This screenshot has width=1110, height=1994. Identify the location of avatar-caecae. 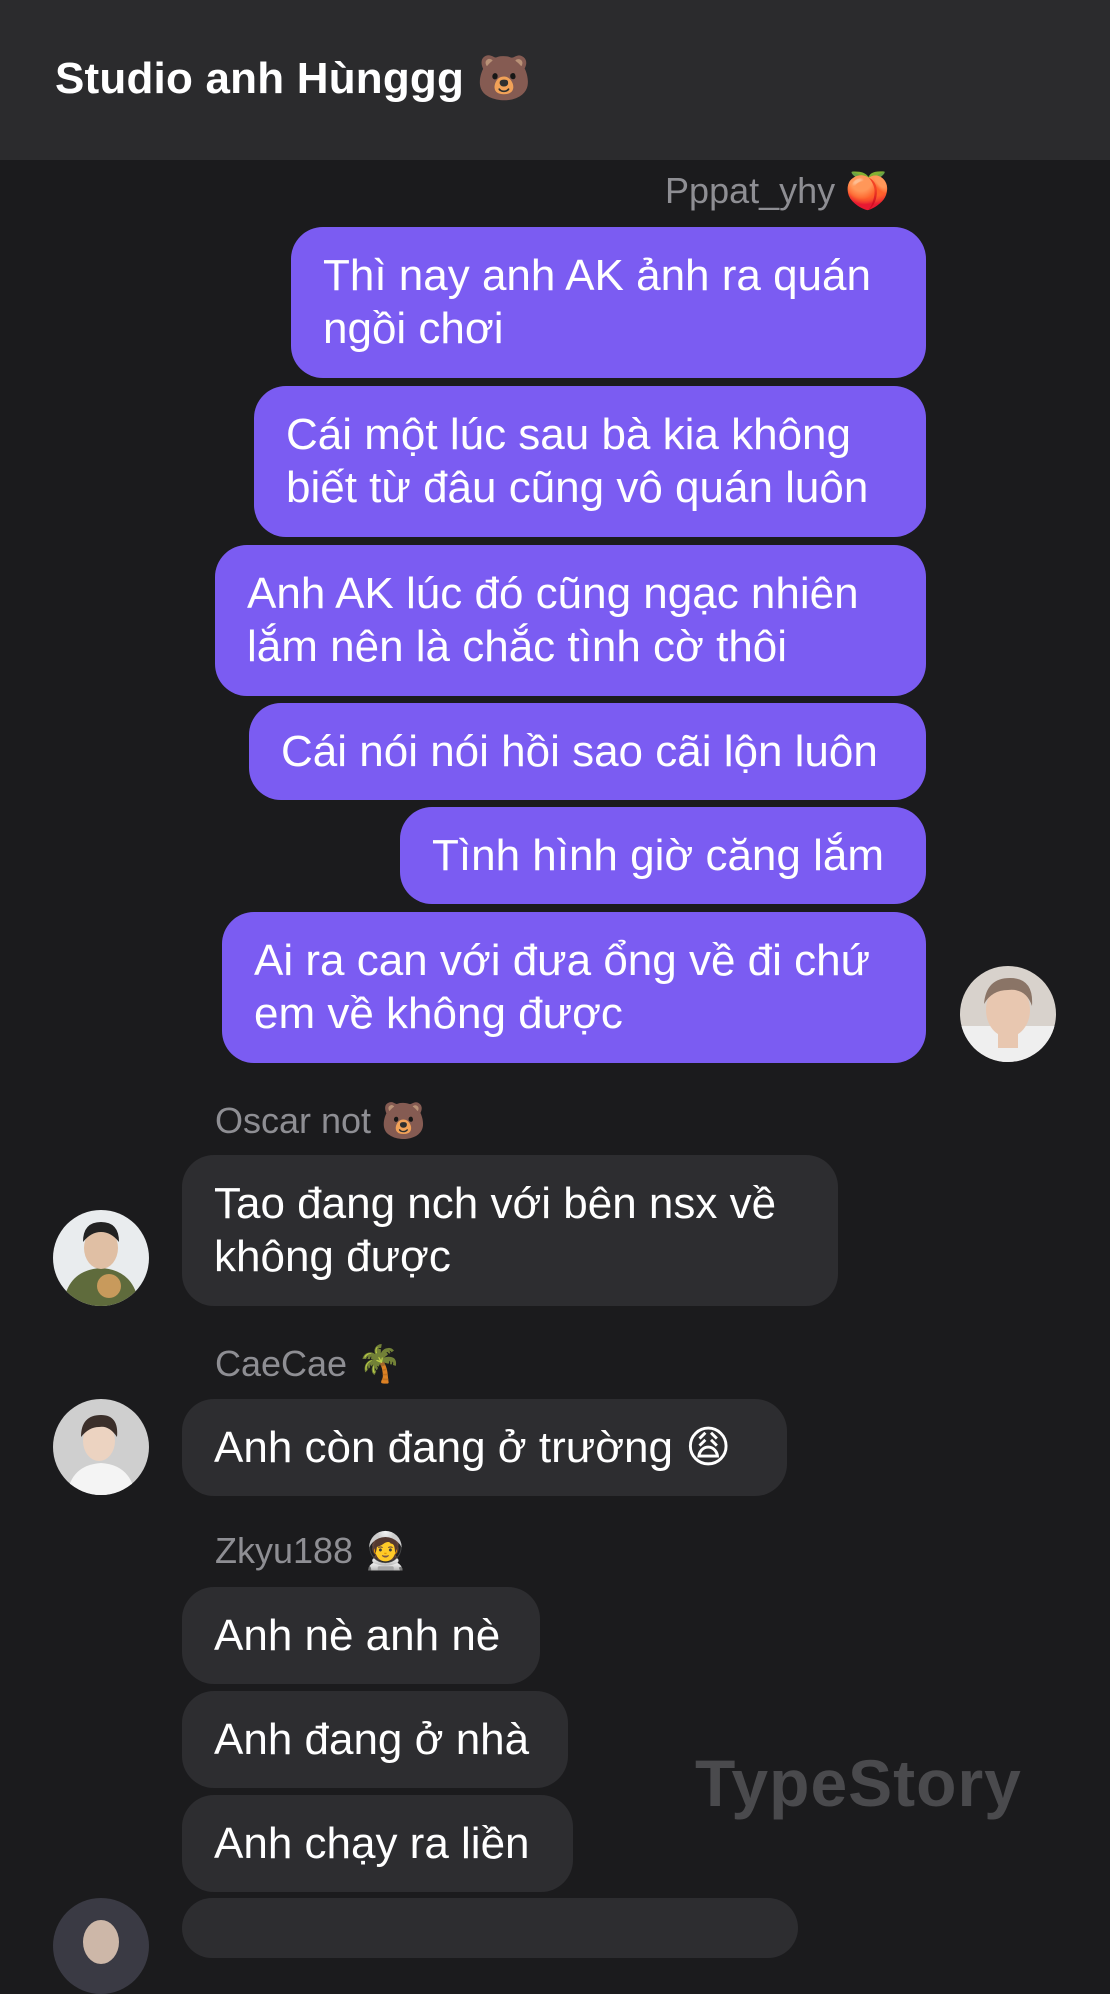
(101, 1447).